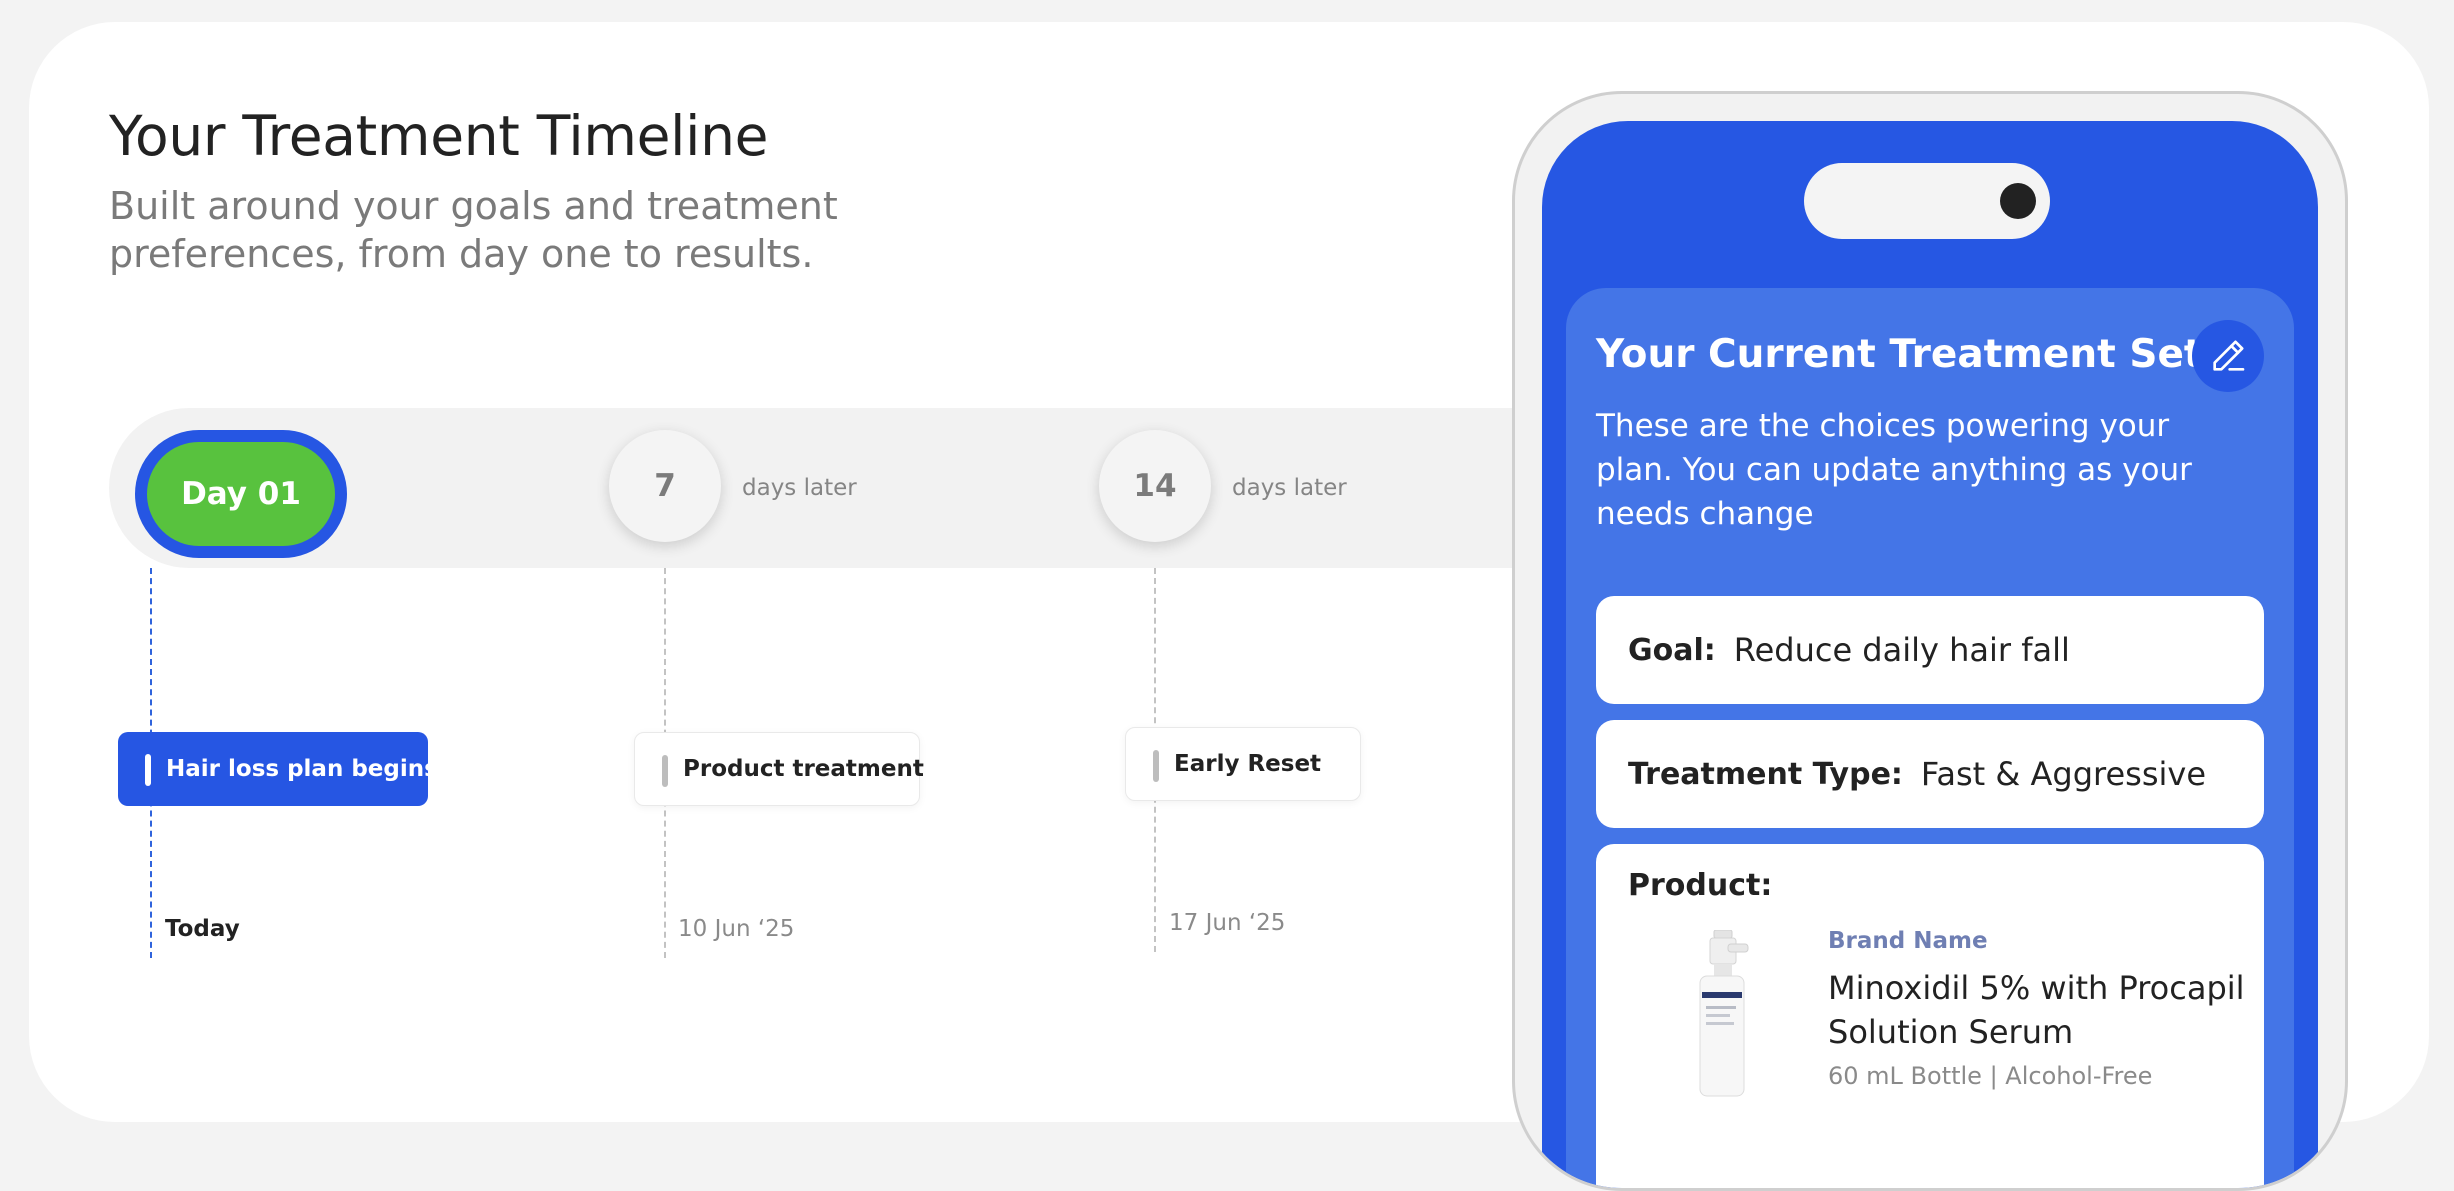 Image resolution: width=2454 pixels, height=1191 pixels. Describe the element at coordinates (1901, 650) in the screenshot. I see `goal-value: Reduce daily hair fall` at that location.